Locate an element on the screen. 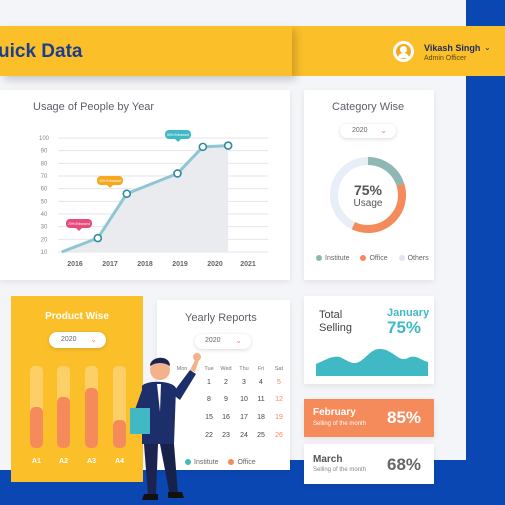 Image resolution: width=505 pixels, height=505 pixels. february-month: February is located at coordinates (334, 412).